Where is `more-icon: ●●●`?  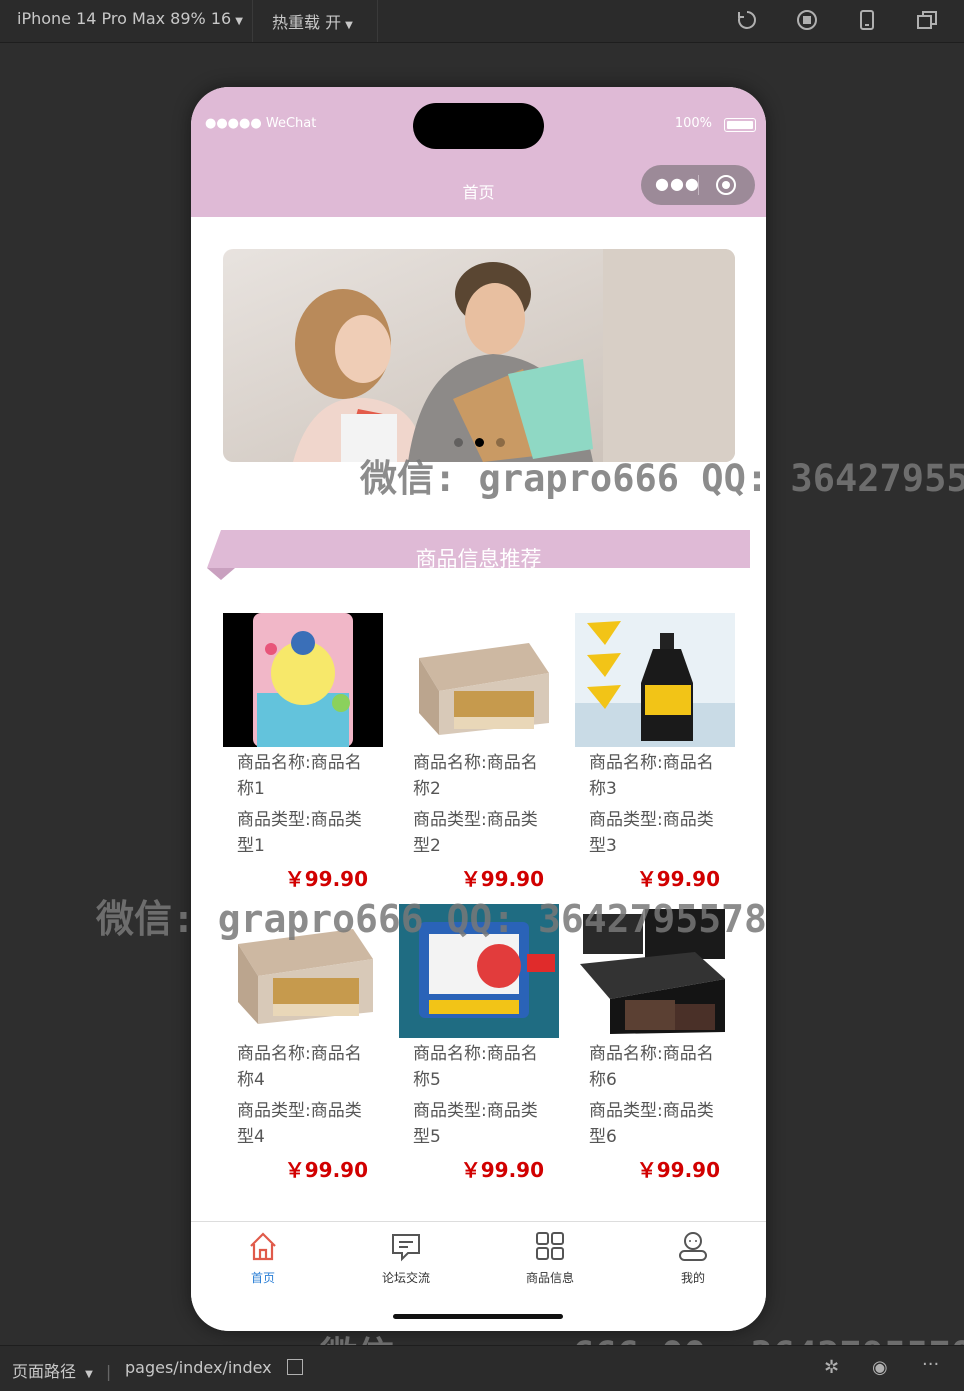
more-icon: ●●● is located at coordinates (677, 183).